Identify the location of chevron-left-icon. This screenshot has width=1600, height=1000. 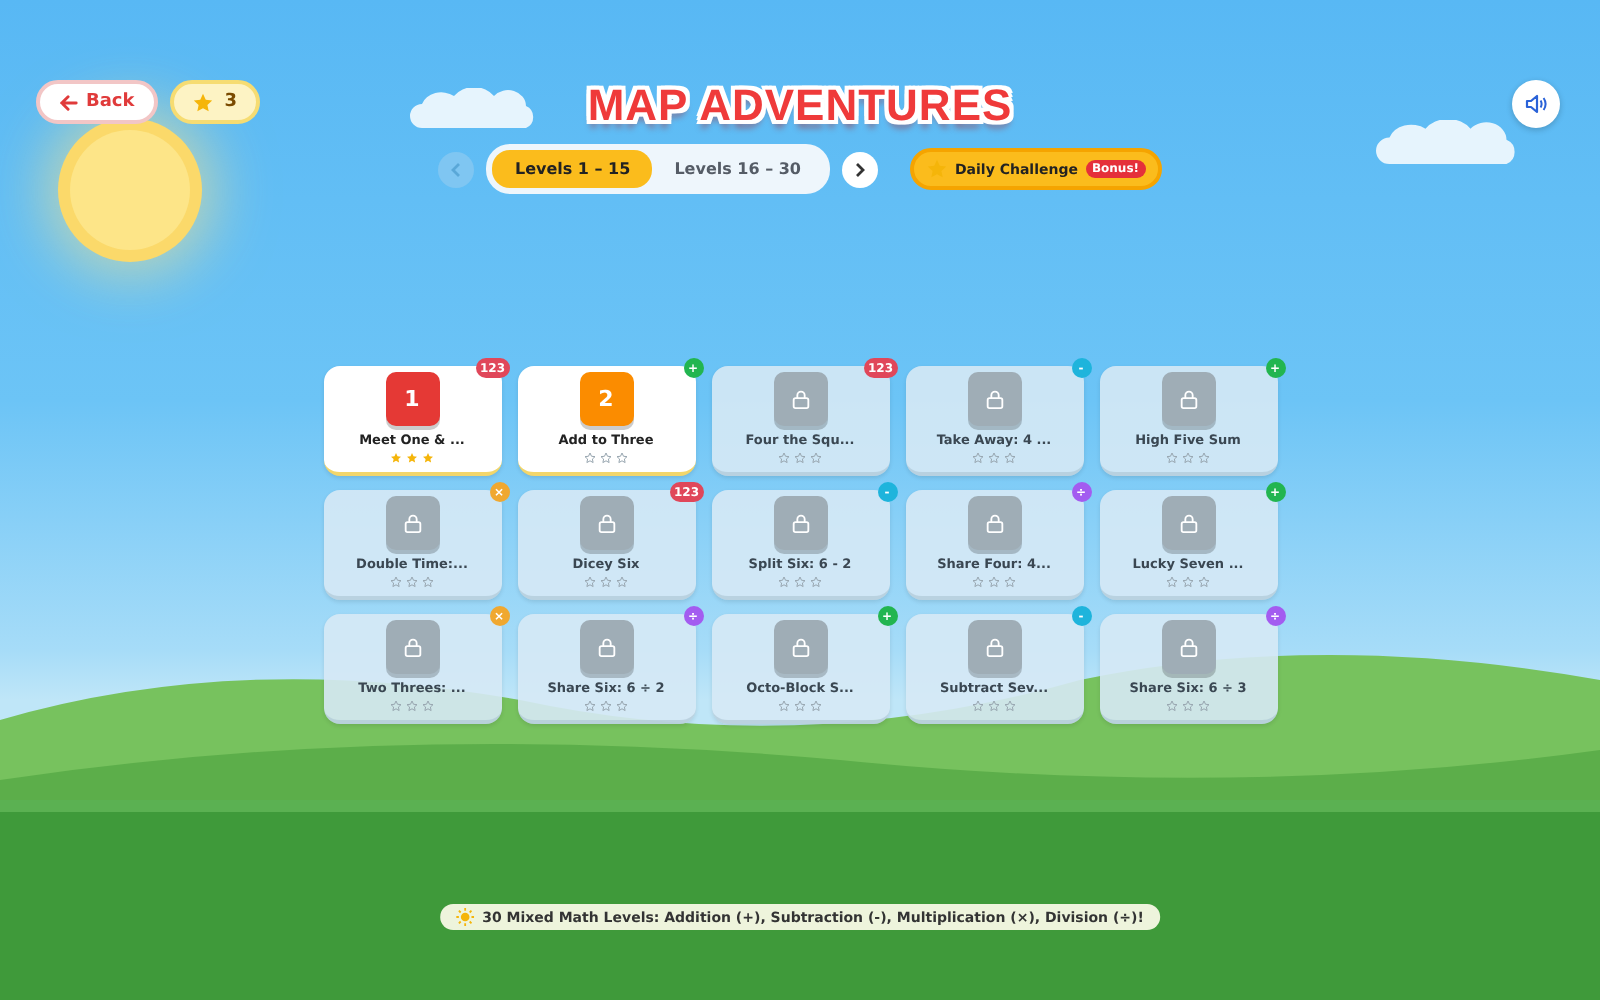
(456, 169).